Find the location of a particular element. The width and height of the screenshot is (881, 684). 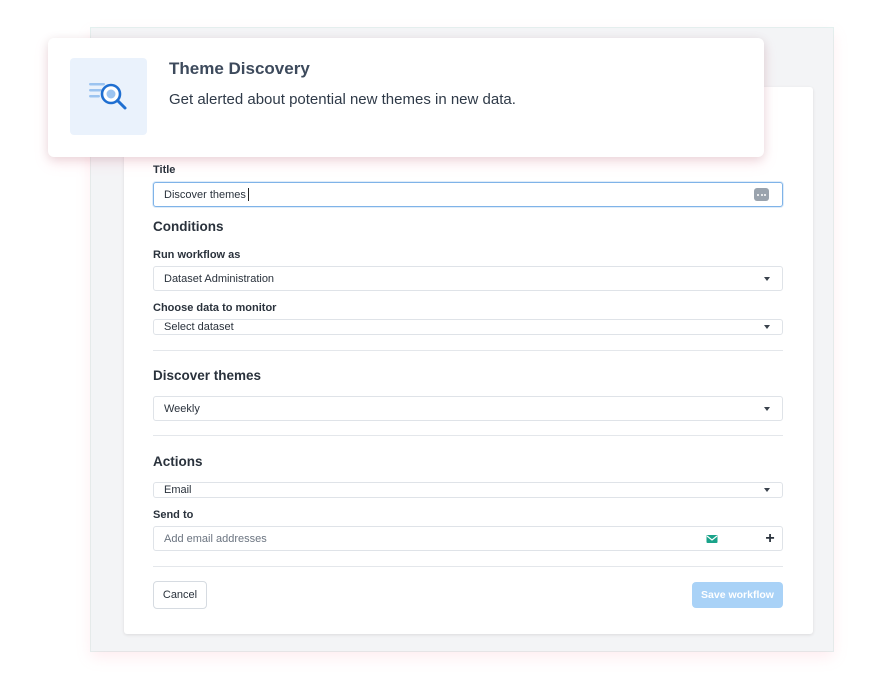

save-workflow-button: Save workflow is located at coordinates (737, 595).